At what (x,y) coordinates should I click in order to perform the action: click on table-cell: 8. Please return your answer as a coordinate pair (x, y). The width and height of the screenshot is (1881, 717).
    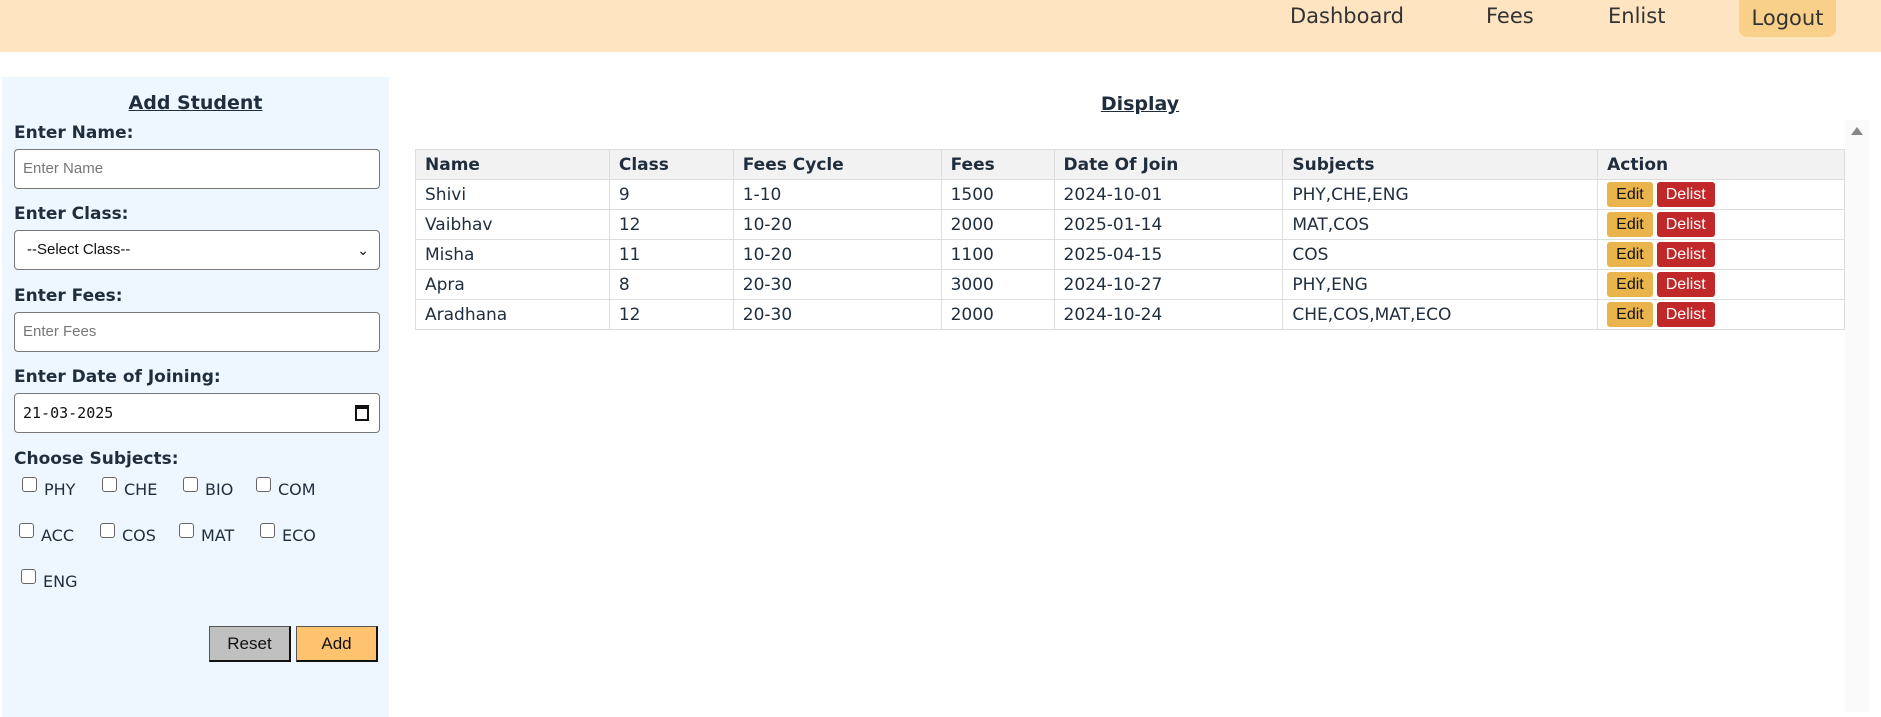
    Looking at the image, I should click on (671, 284).